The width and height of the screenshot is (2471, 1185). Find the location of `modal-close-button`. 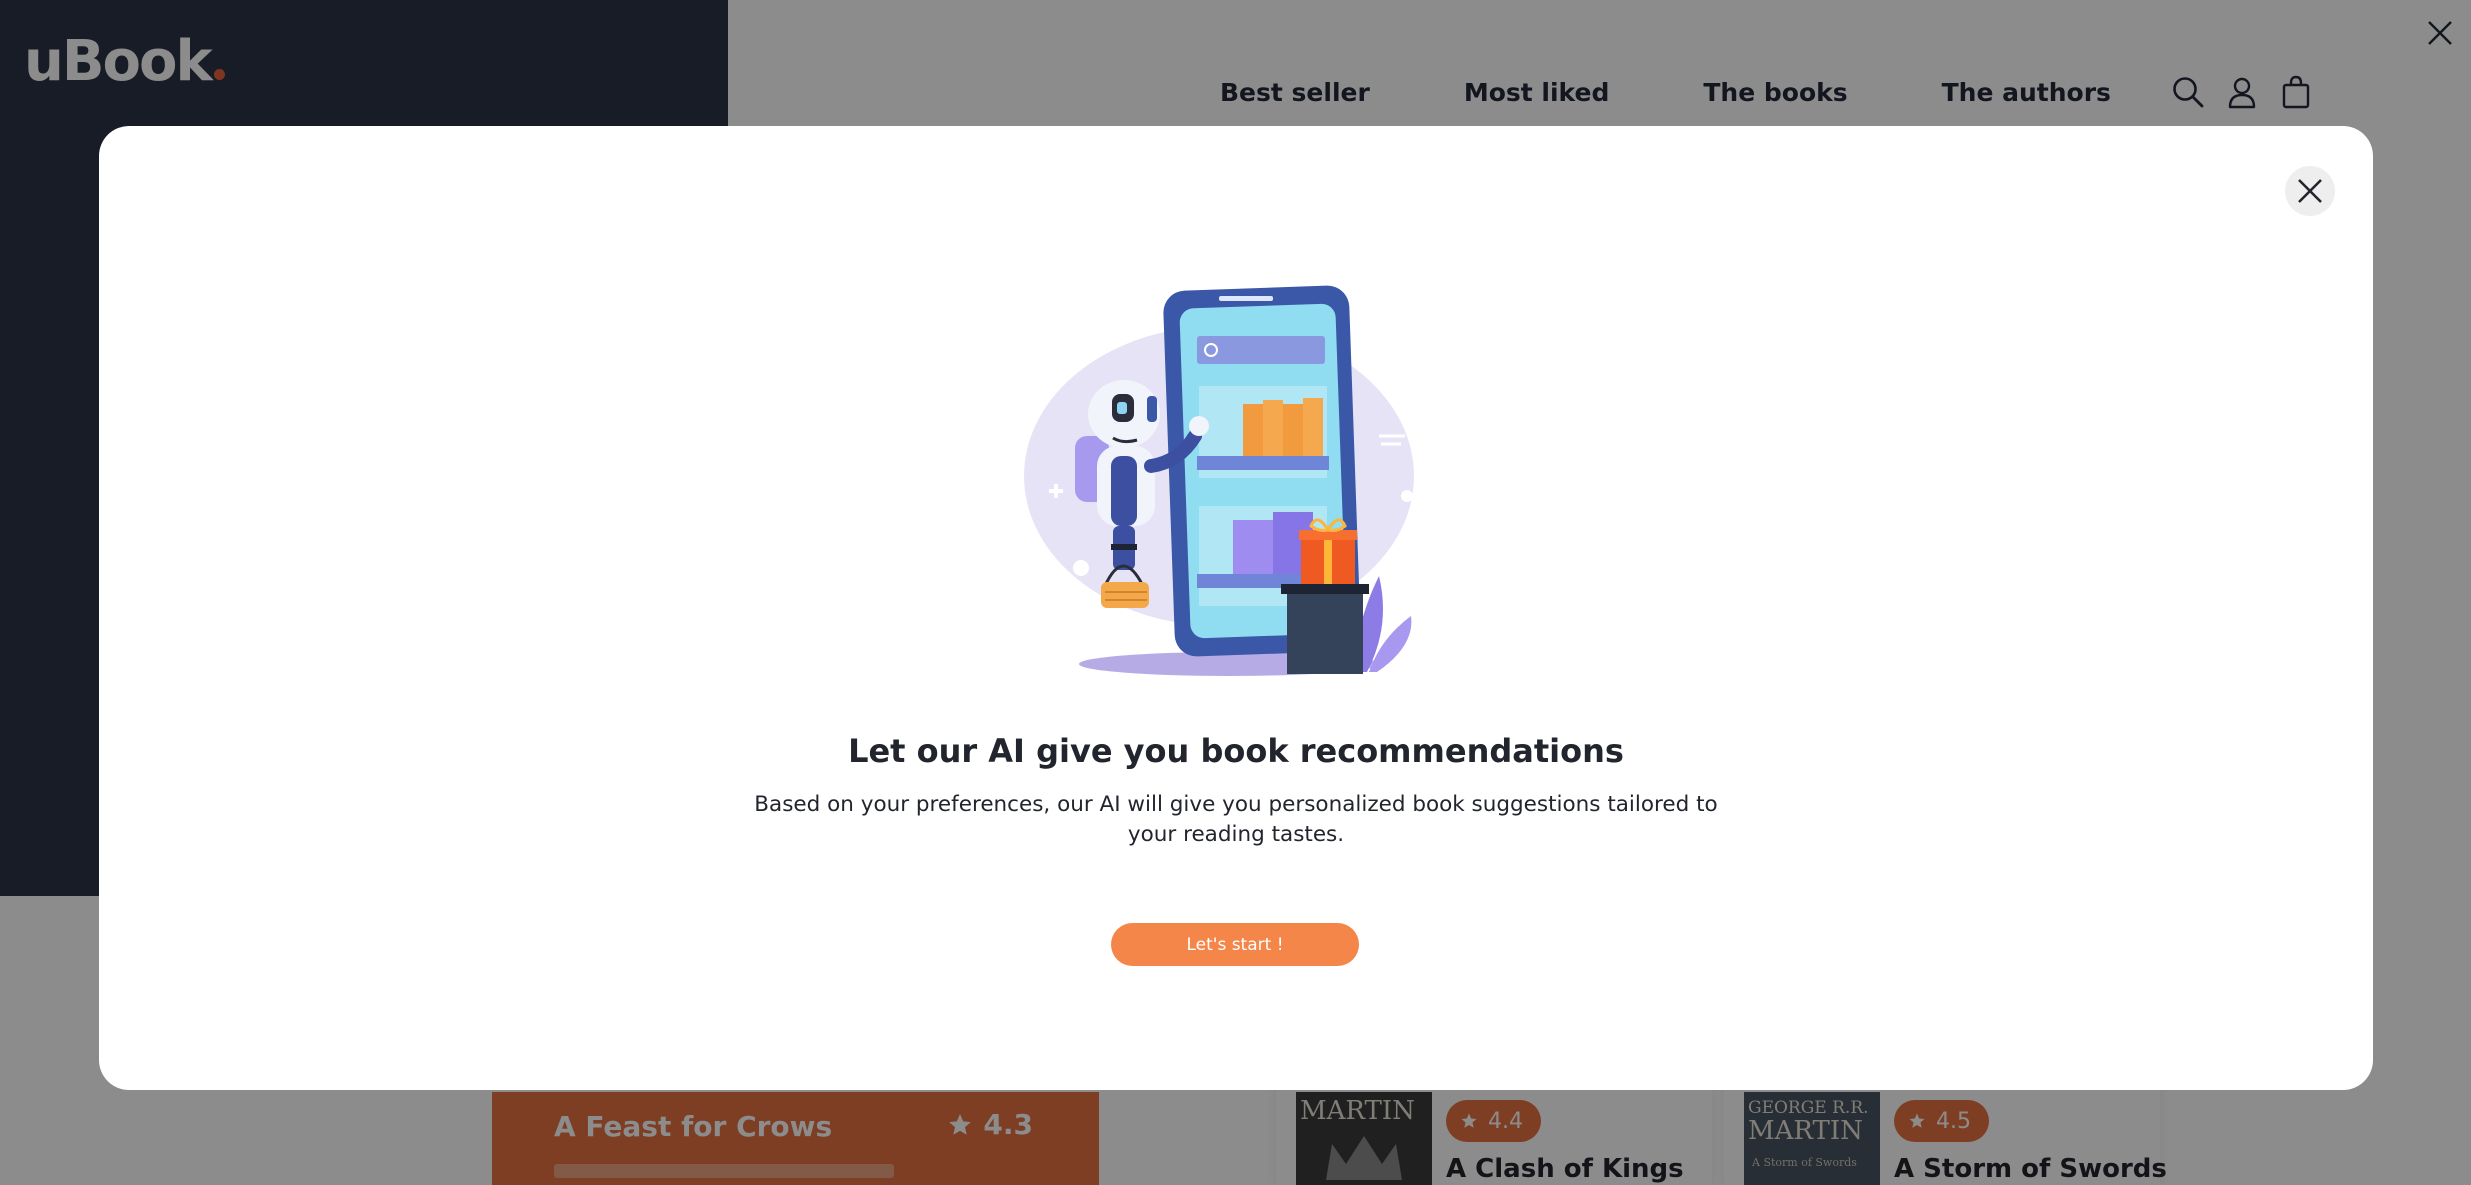

modal-close-button is located at coordinates (2310, 191).